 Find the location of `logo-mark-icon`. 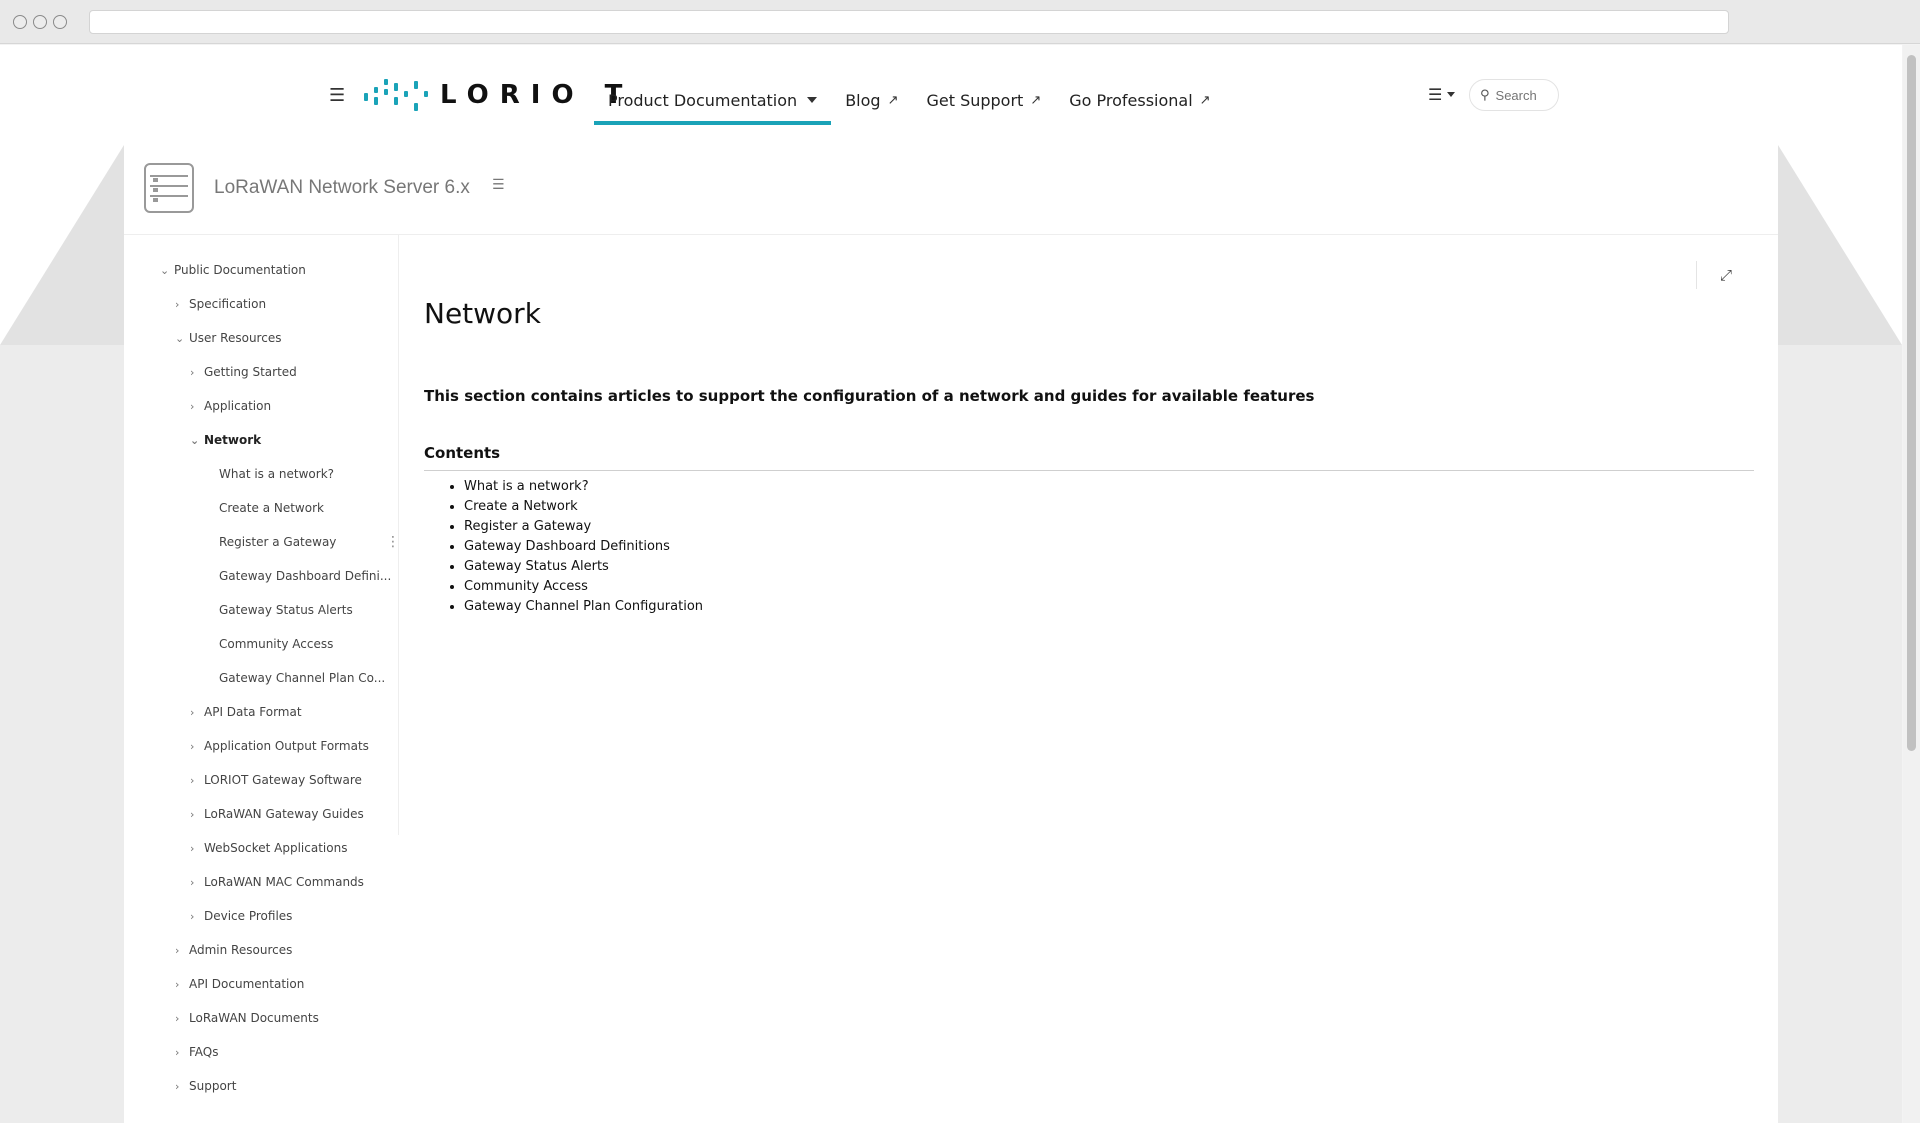

logo-mark-icon is located at coordinates (399, 95).